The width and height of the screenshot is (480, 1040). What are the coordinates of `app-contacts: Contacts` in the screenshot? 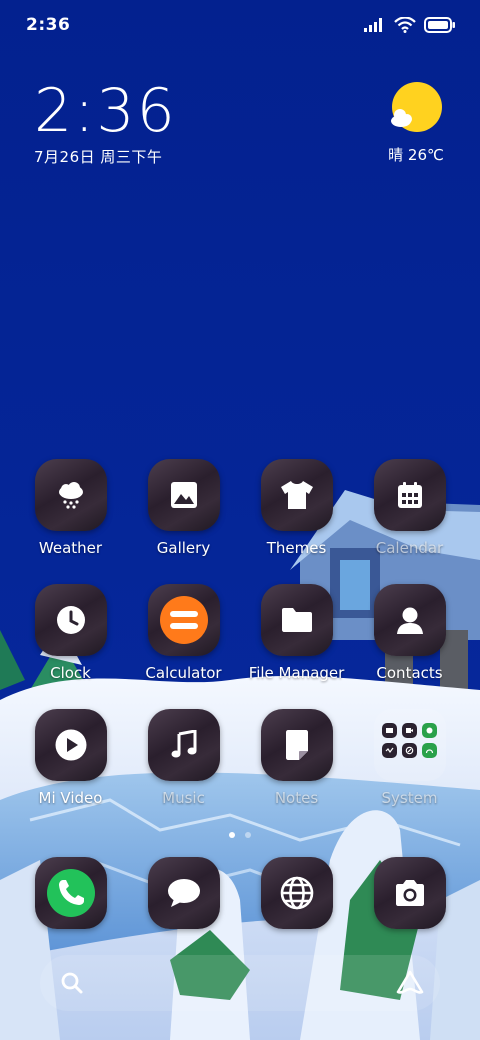 It's located at (409, 633).